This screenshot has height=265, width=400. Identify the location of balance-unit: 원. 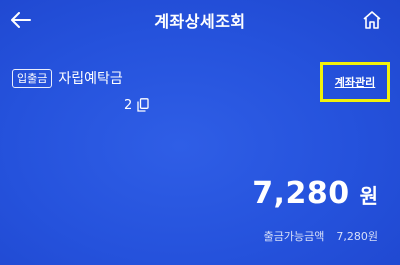
(368, 196).